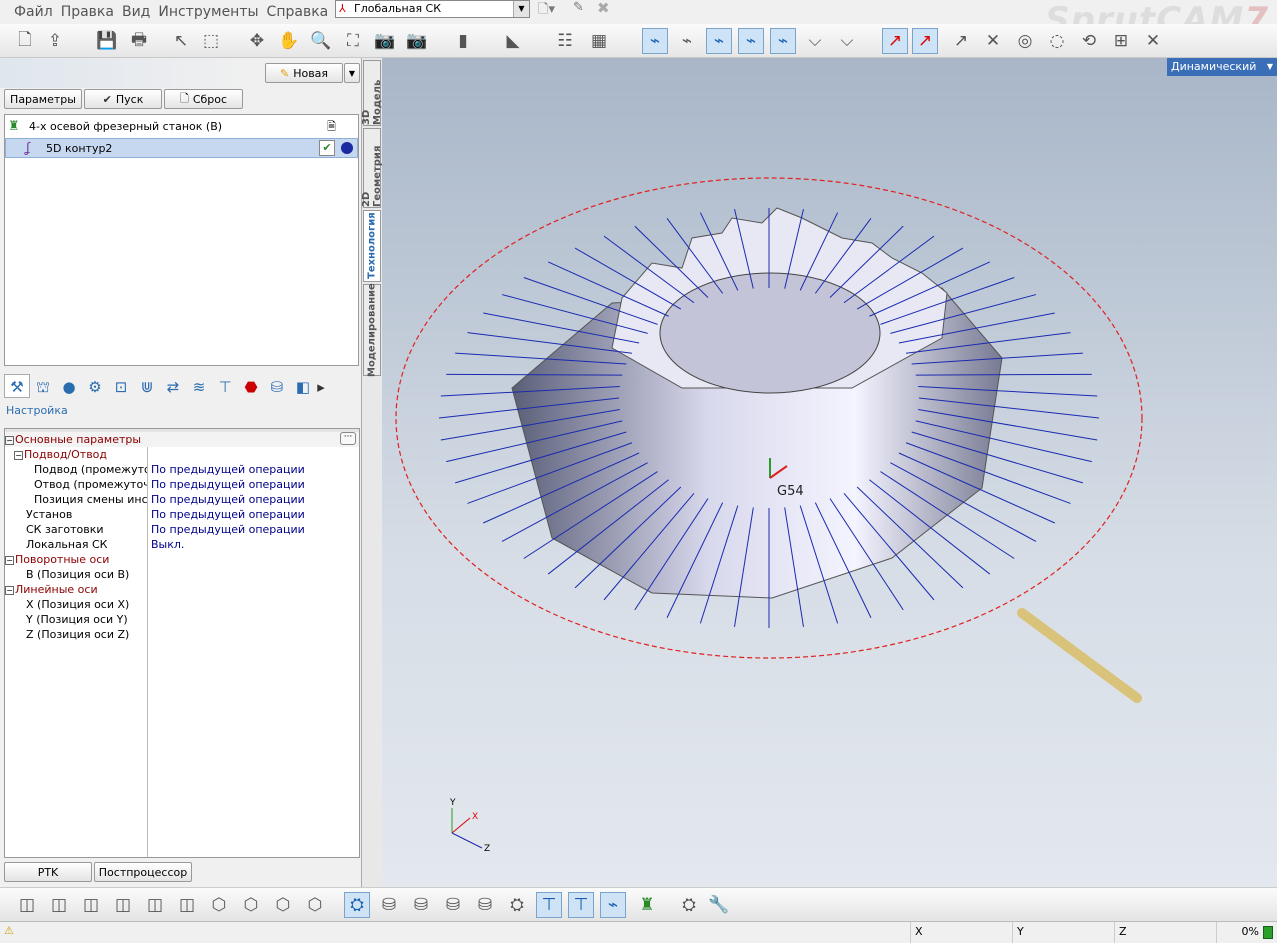  Describe the element at coordinates (139, 41) in the screenshot. I see `print-icon: 🖶` at that location.